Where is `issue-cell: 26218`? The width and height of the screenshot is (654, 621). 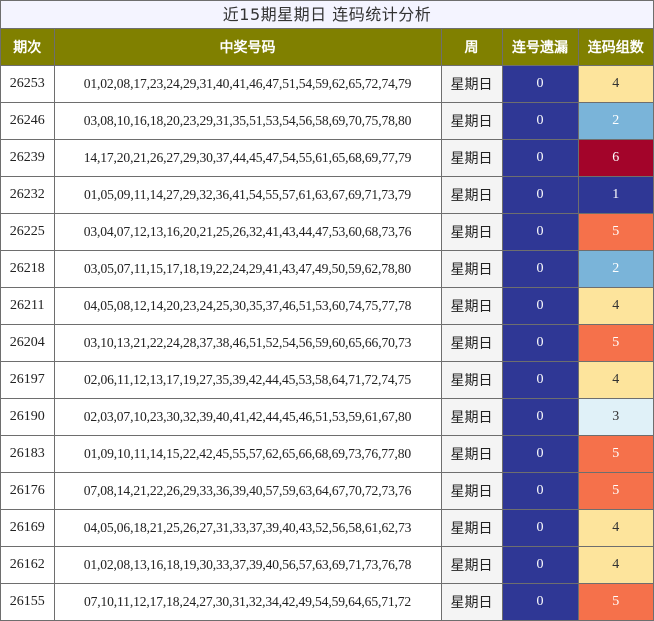
issue-cell: 26218 is located at coordinates (28, 269).